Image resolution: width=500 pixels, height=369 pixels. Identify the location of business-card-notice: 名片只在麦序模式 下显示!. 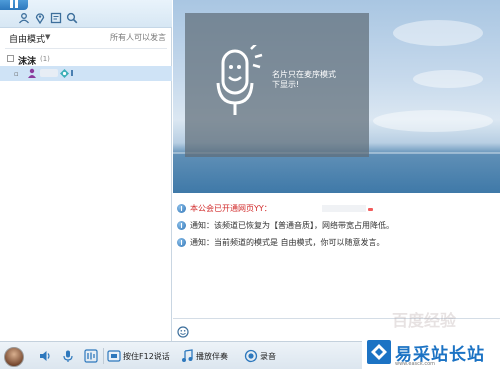
(317, 80).